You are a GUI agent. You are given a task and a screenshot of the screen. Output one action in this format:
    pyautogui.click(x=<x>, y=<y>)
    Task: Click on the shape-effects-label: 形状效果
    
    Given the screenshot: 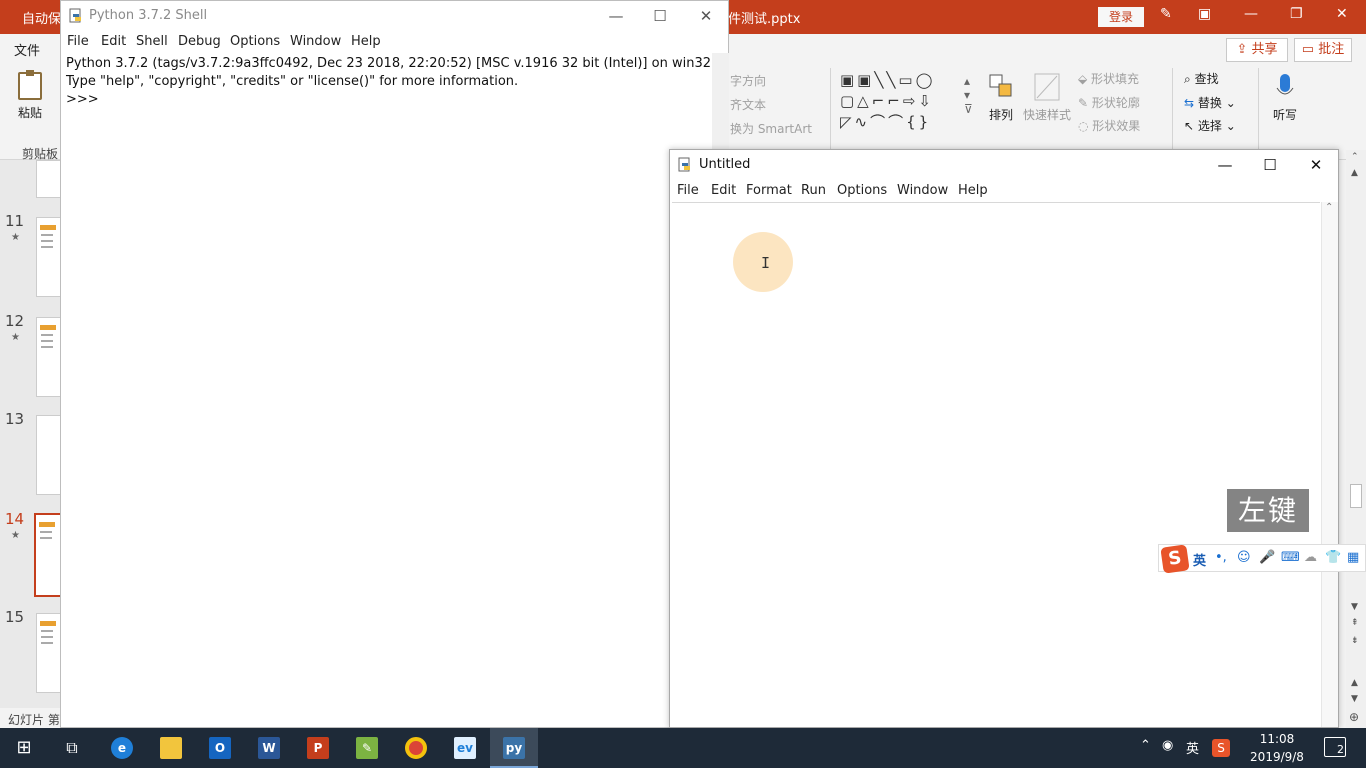 What is the action you would take?
    pyautogui.click(x=1116, y=126)
    